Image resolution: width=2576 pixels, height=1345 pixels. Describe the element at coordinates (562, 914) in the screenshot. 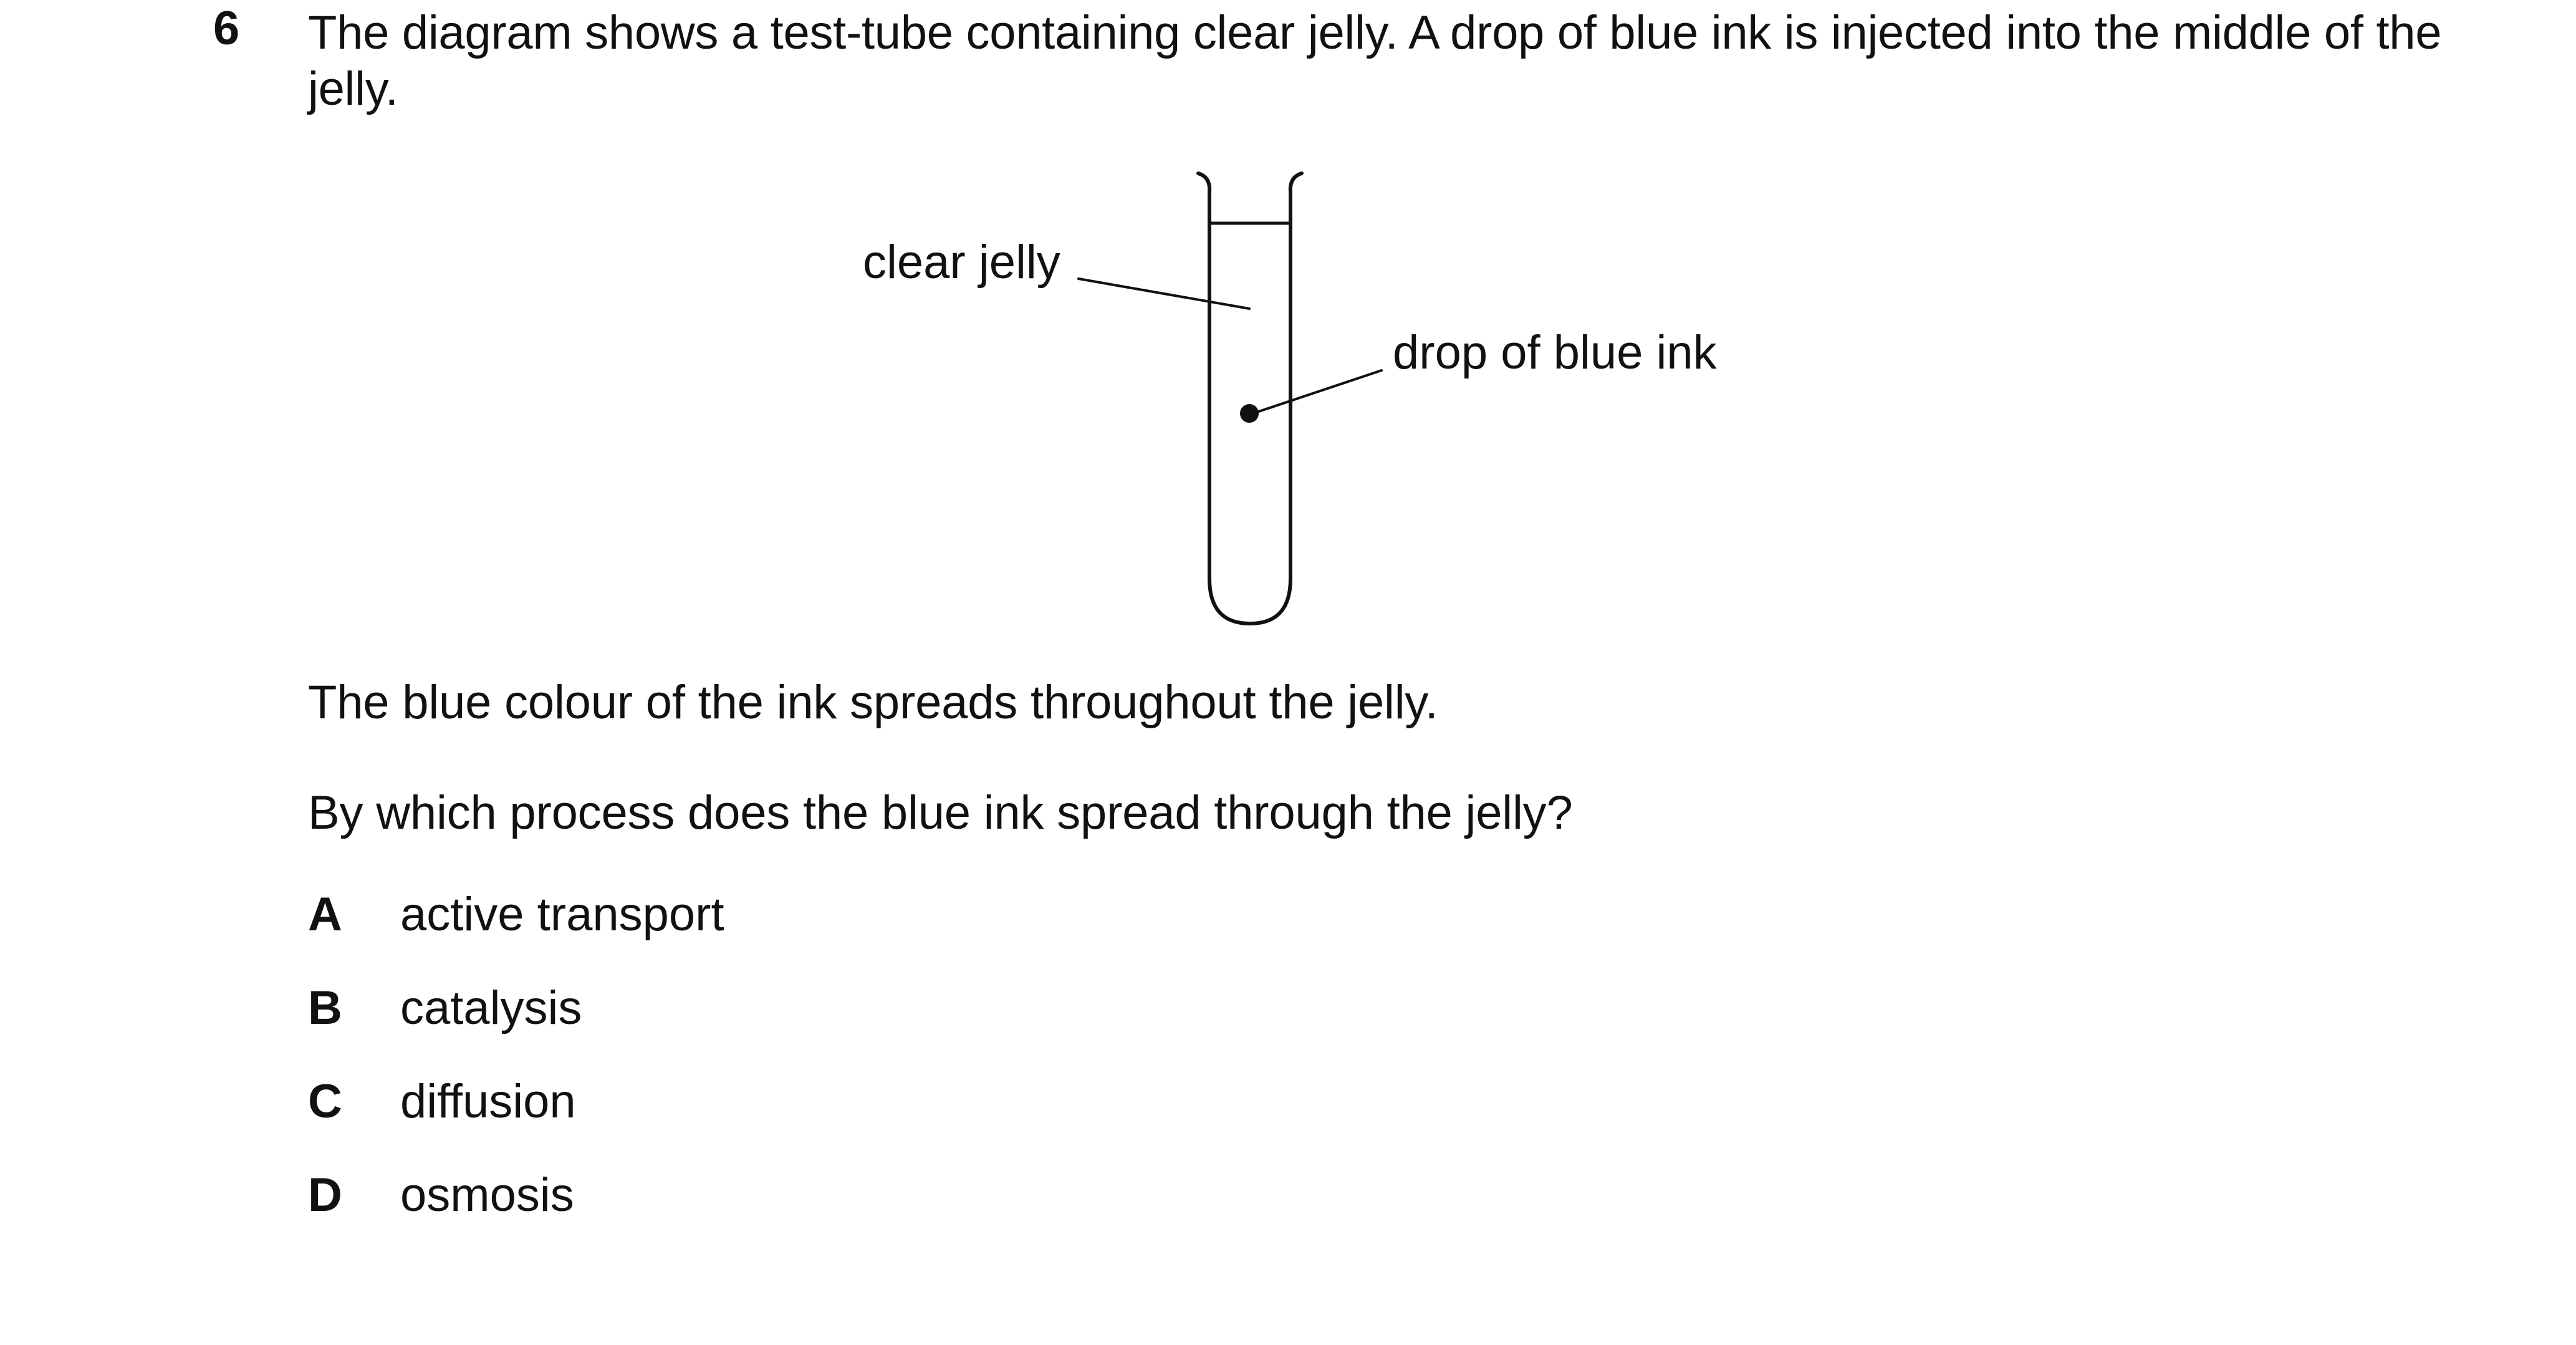

I see `option-text: active transport` at that location.